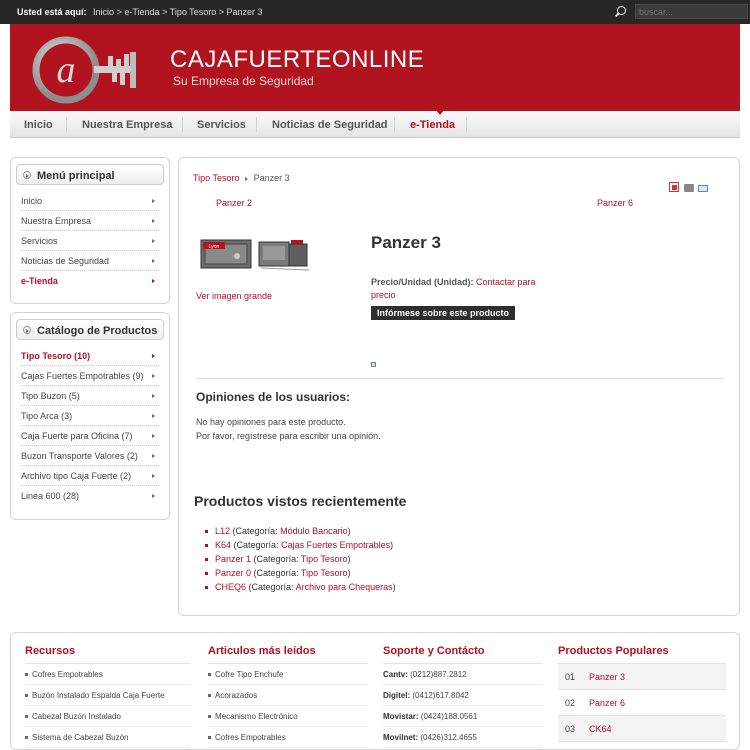  I want to click on search-icon, so click(621, 10).